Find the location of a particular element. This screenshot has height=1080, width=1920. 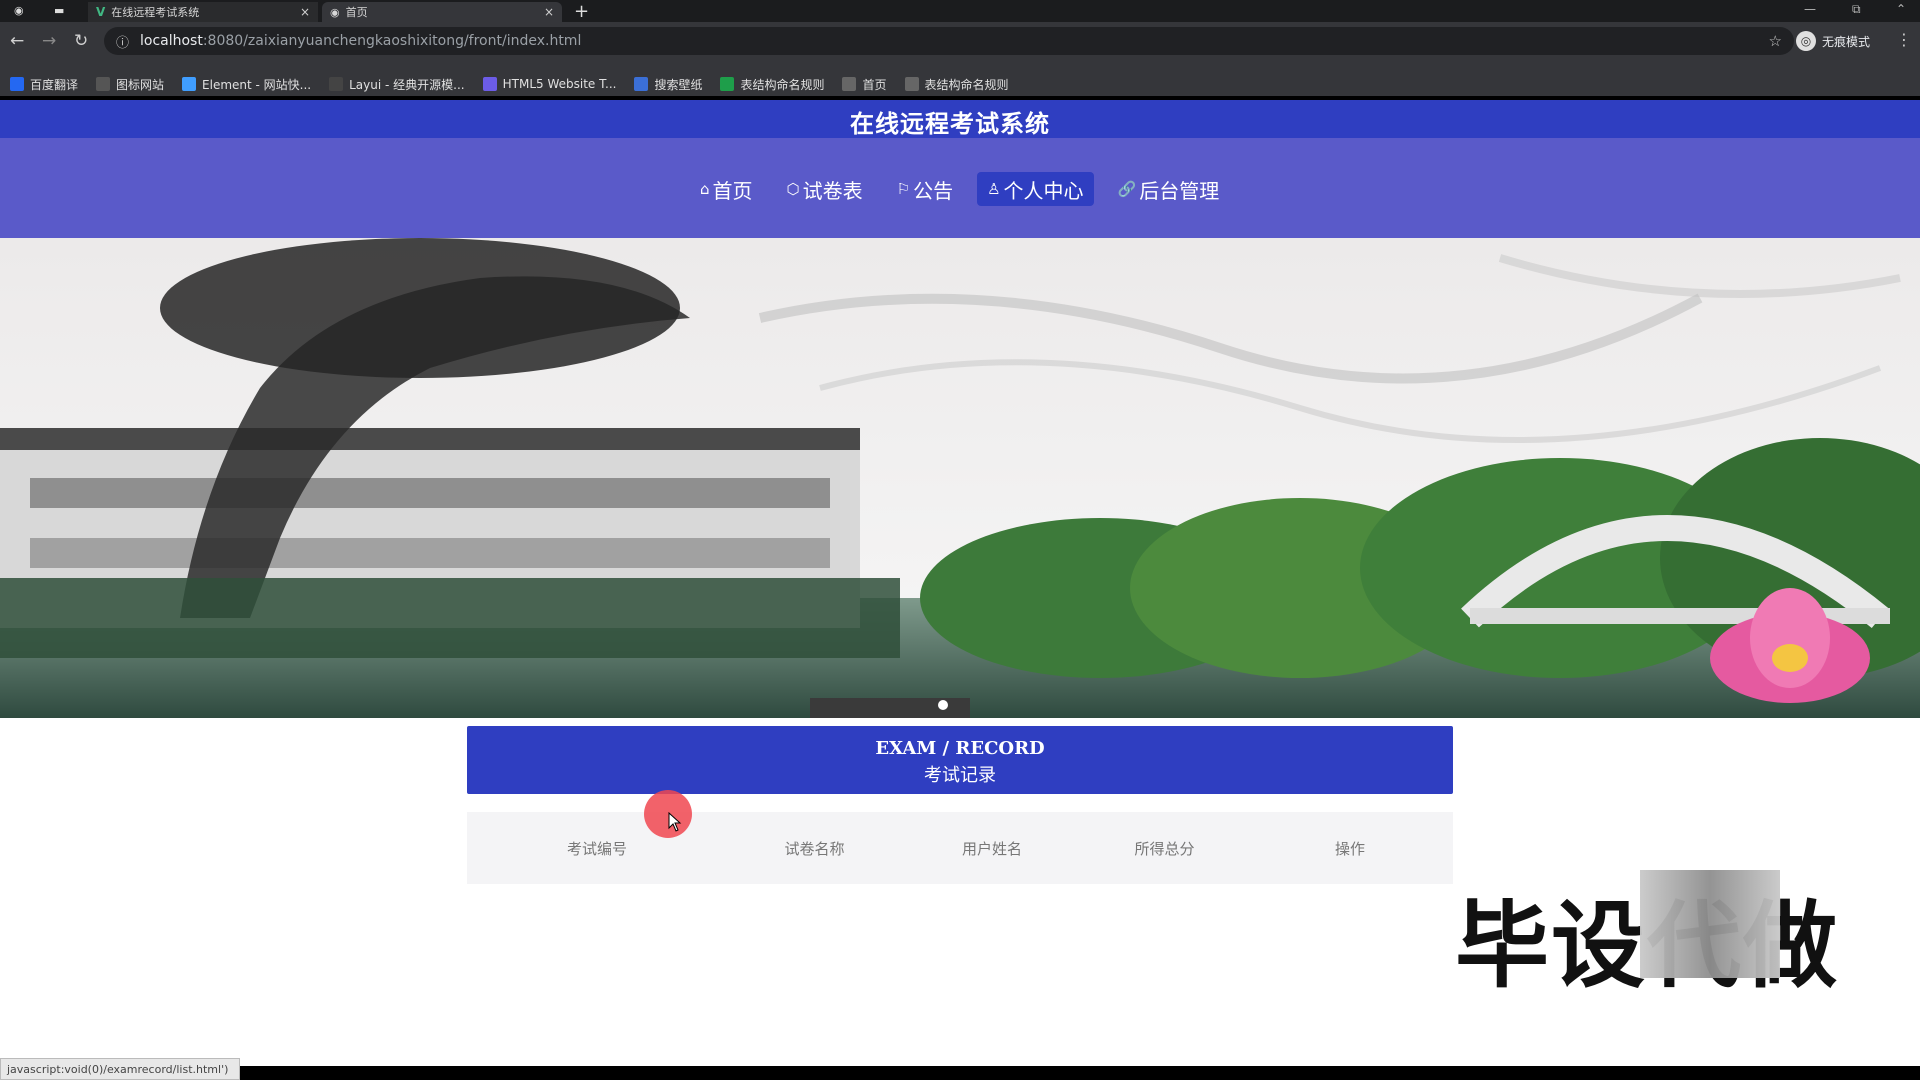

bookmark-label: 图标网站 is located at coordinates (140, 84).